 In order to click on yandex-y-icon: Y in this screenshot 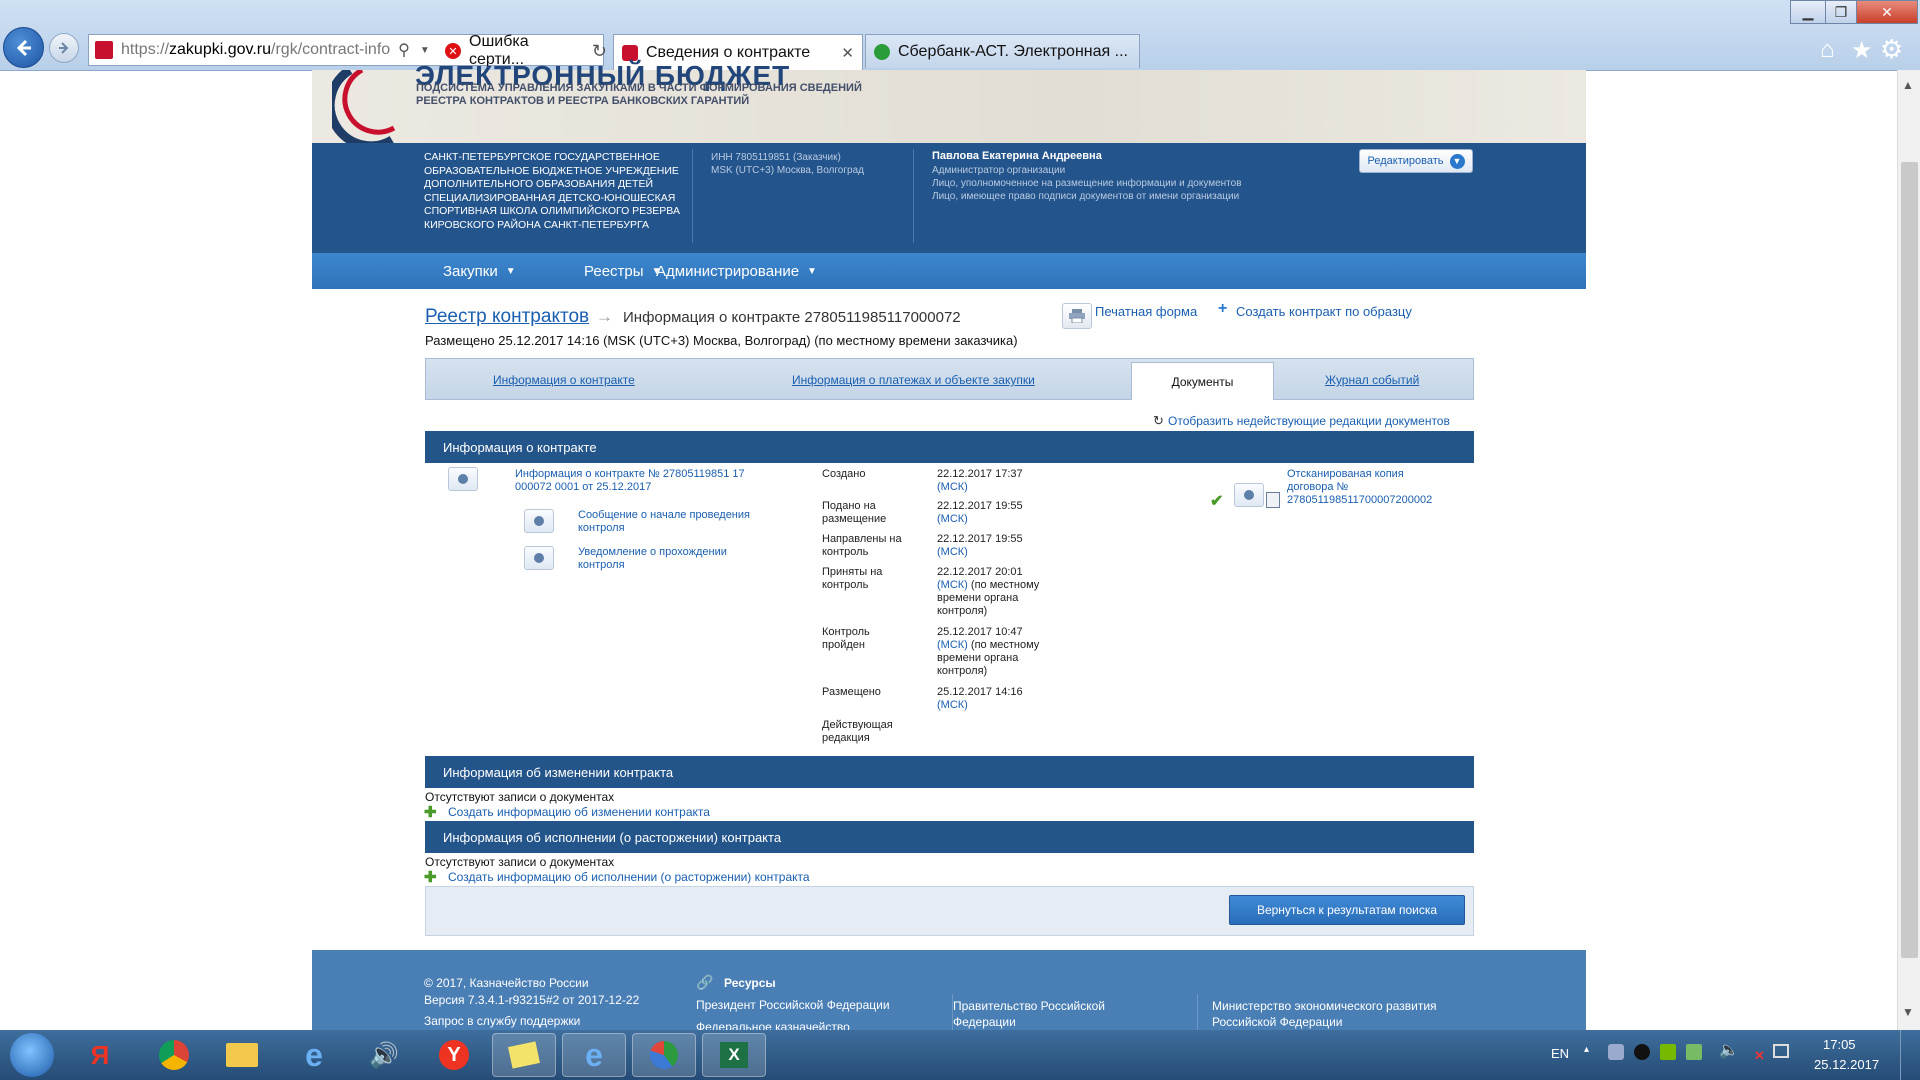, I will do `click(454, 1055)`.